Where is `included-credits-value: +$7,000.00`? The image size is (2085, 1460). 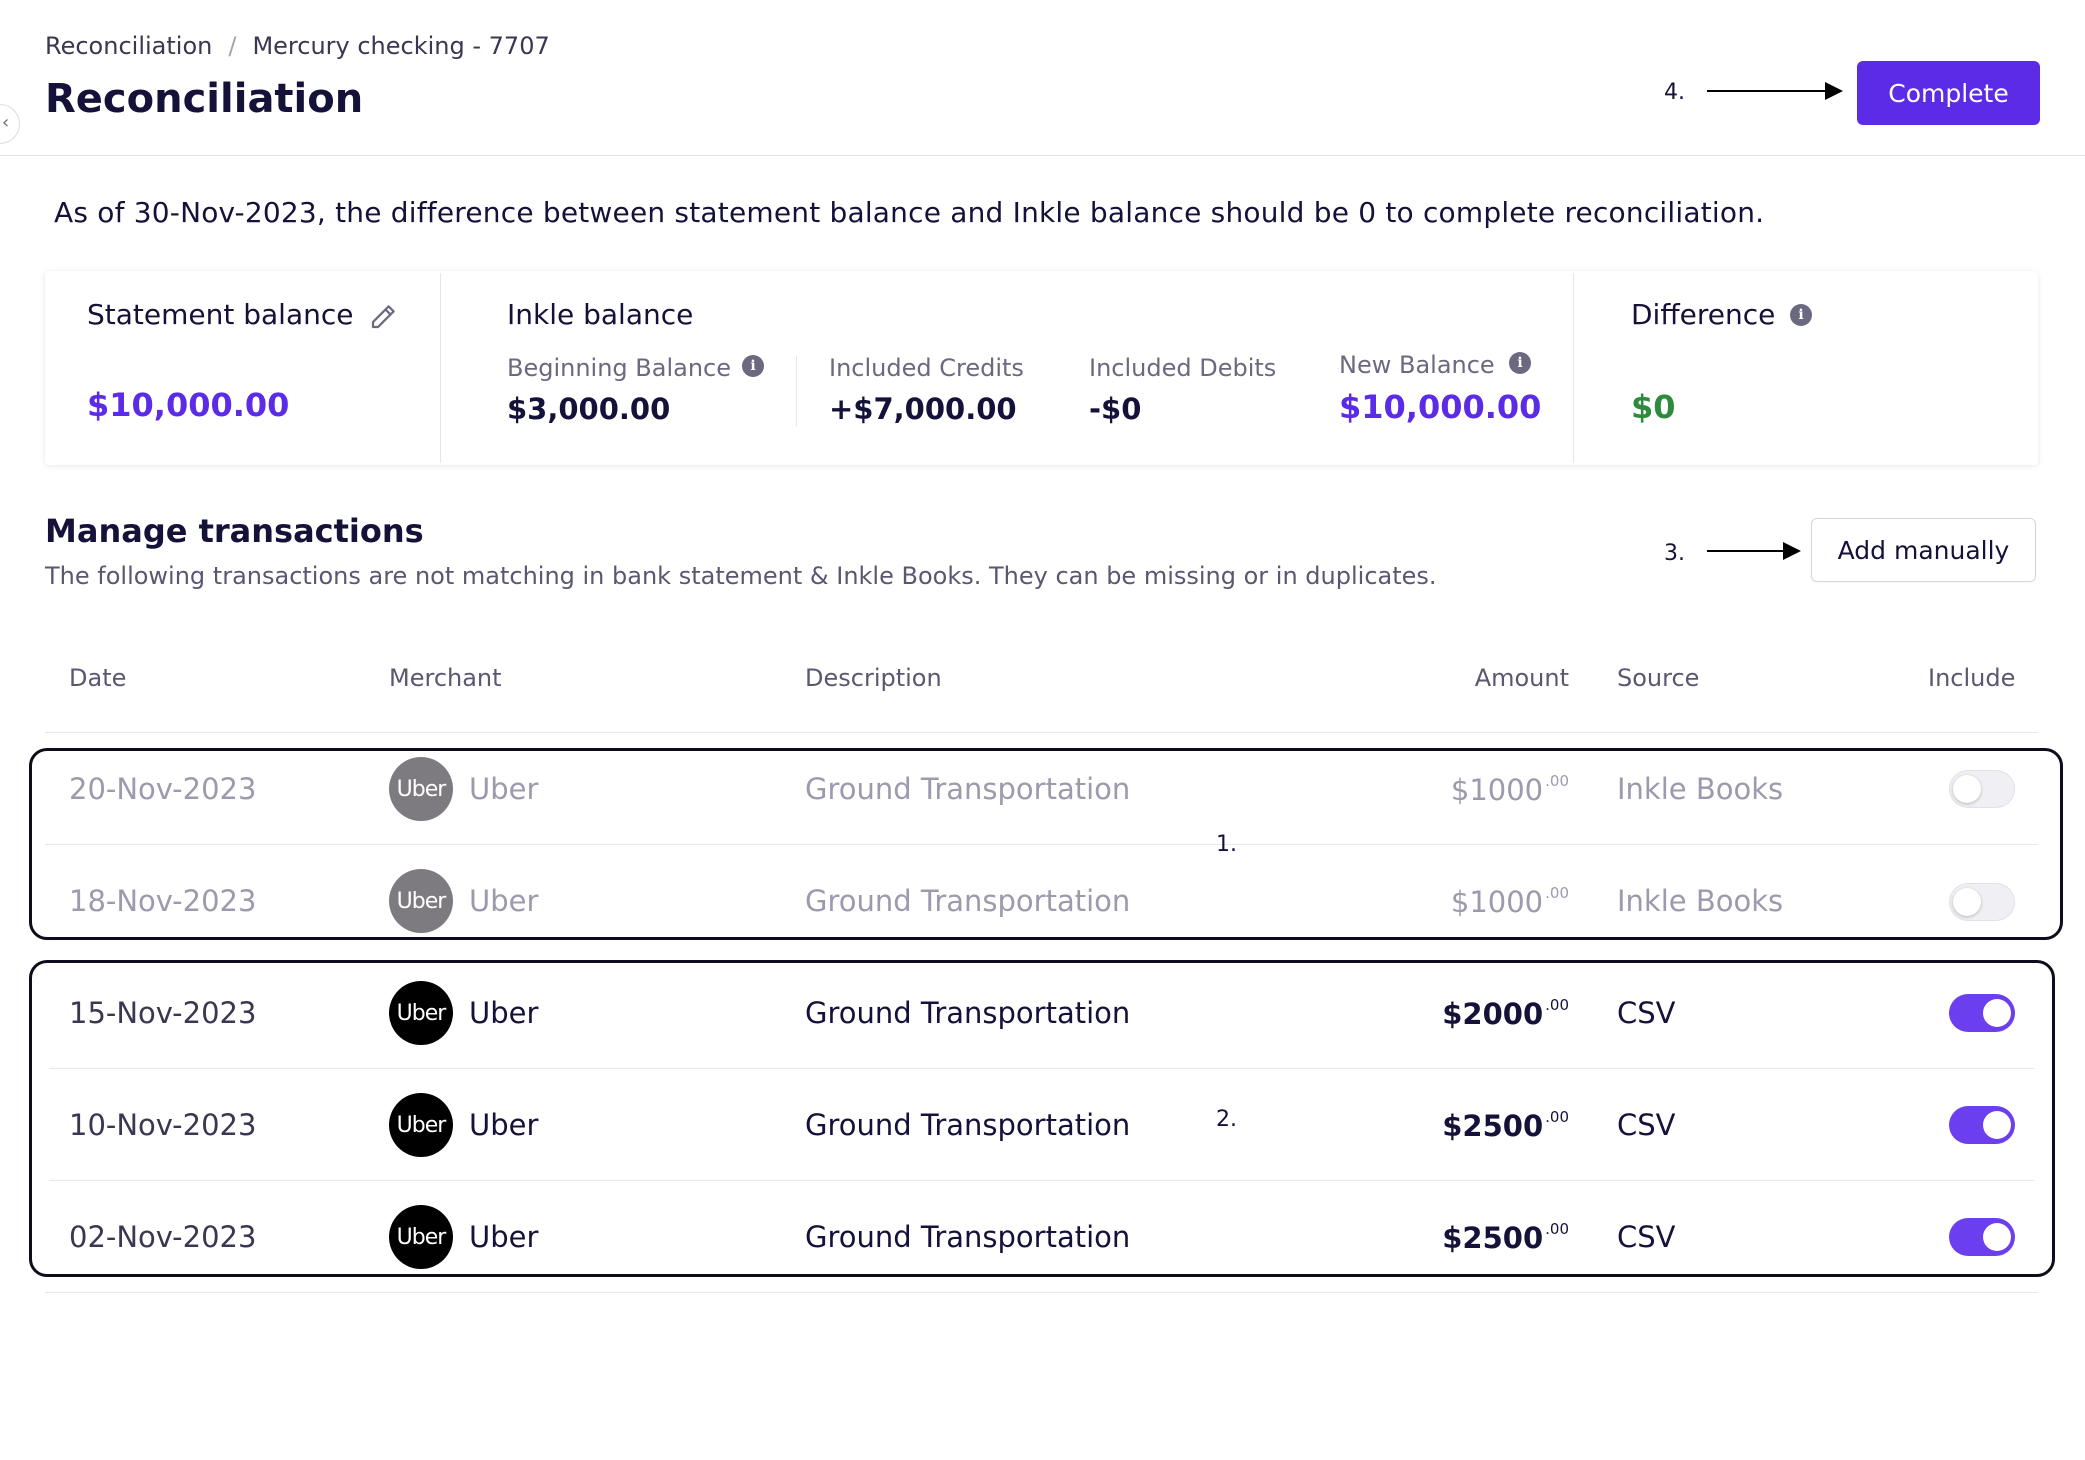
included-credits-value: +$7,000.00 is located at coordinates (923, 409).